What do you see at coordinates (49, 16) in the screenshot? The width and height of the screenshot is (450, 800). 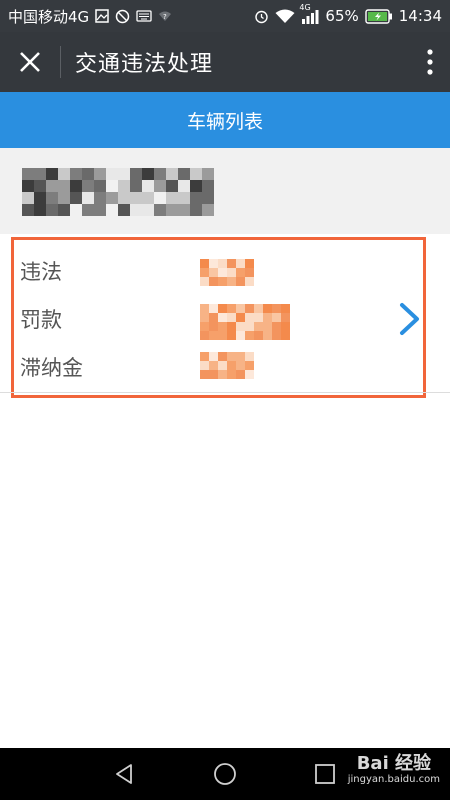 I see `carrier-label: 中国移动4G` at bounding box center [49, 16].